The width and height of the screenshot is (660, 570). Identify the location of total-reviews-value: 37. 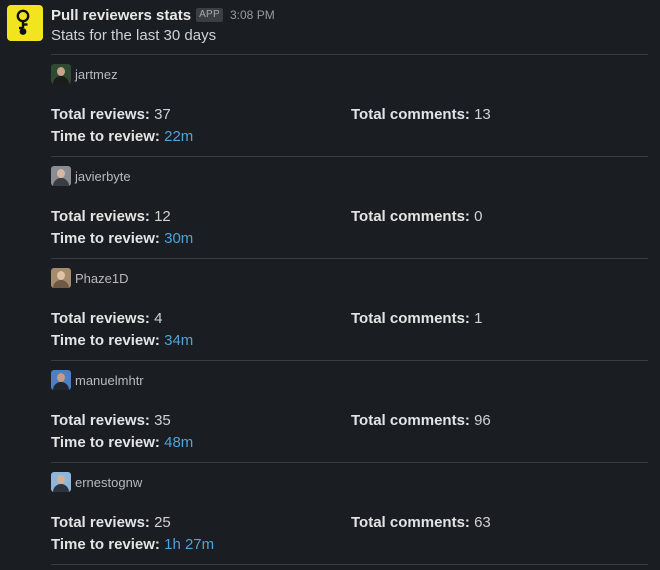
(162, 114).